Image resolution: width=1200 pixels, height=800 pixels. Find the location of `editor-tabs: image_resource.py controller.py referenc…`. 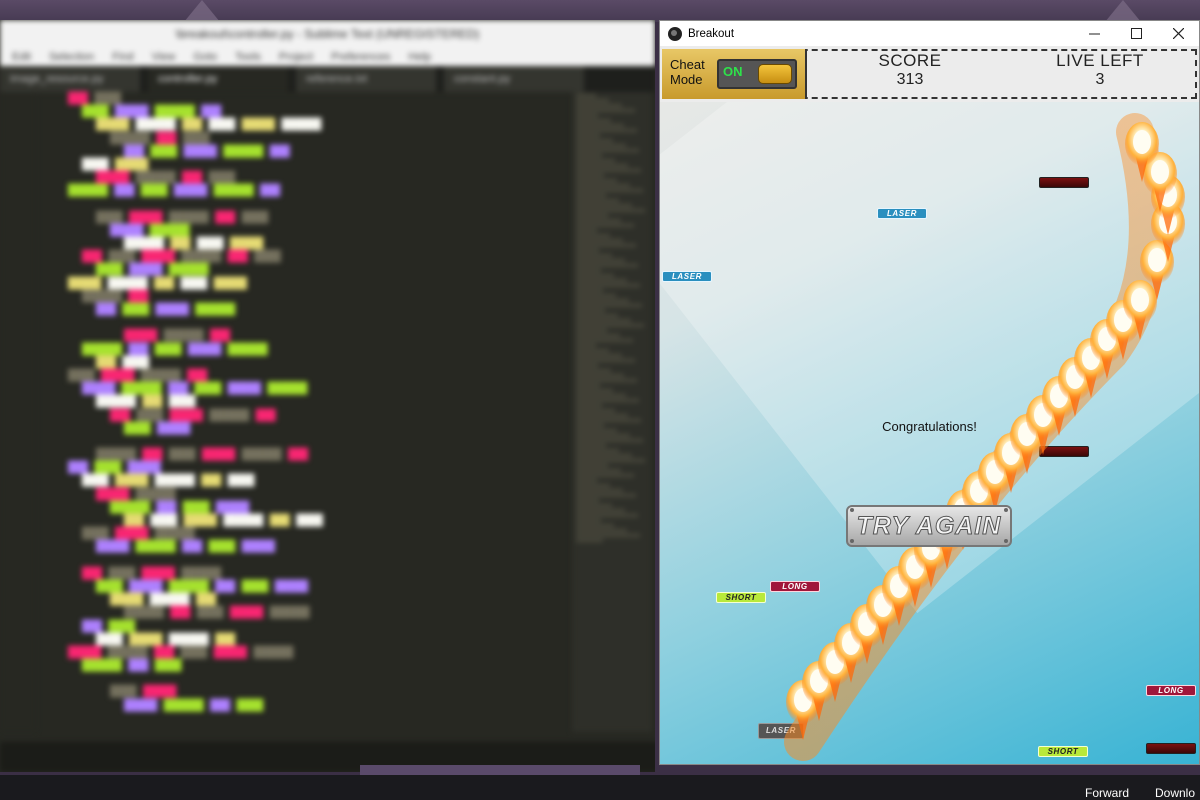

editor-tabs: image_resource.py controller.py referenc… is located at coordinates (327, 79).